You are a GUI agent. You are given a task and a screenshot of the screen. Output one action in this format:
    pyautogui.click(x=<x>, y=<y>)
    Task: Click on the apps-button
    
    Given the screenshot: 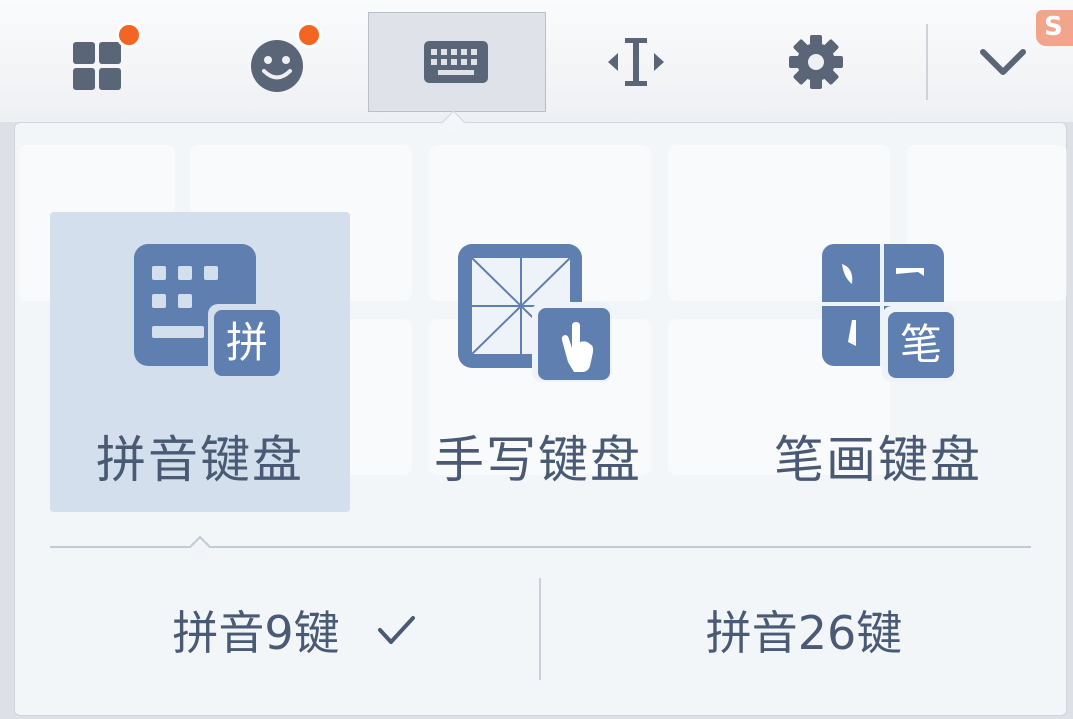 What is the action you would take?
    pyautogui.click(x=99, y=62)
    